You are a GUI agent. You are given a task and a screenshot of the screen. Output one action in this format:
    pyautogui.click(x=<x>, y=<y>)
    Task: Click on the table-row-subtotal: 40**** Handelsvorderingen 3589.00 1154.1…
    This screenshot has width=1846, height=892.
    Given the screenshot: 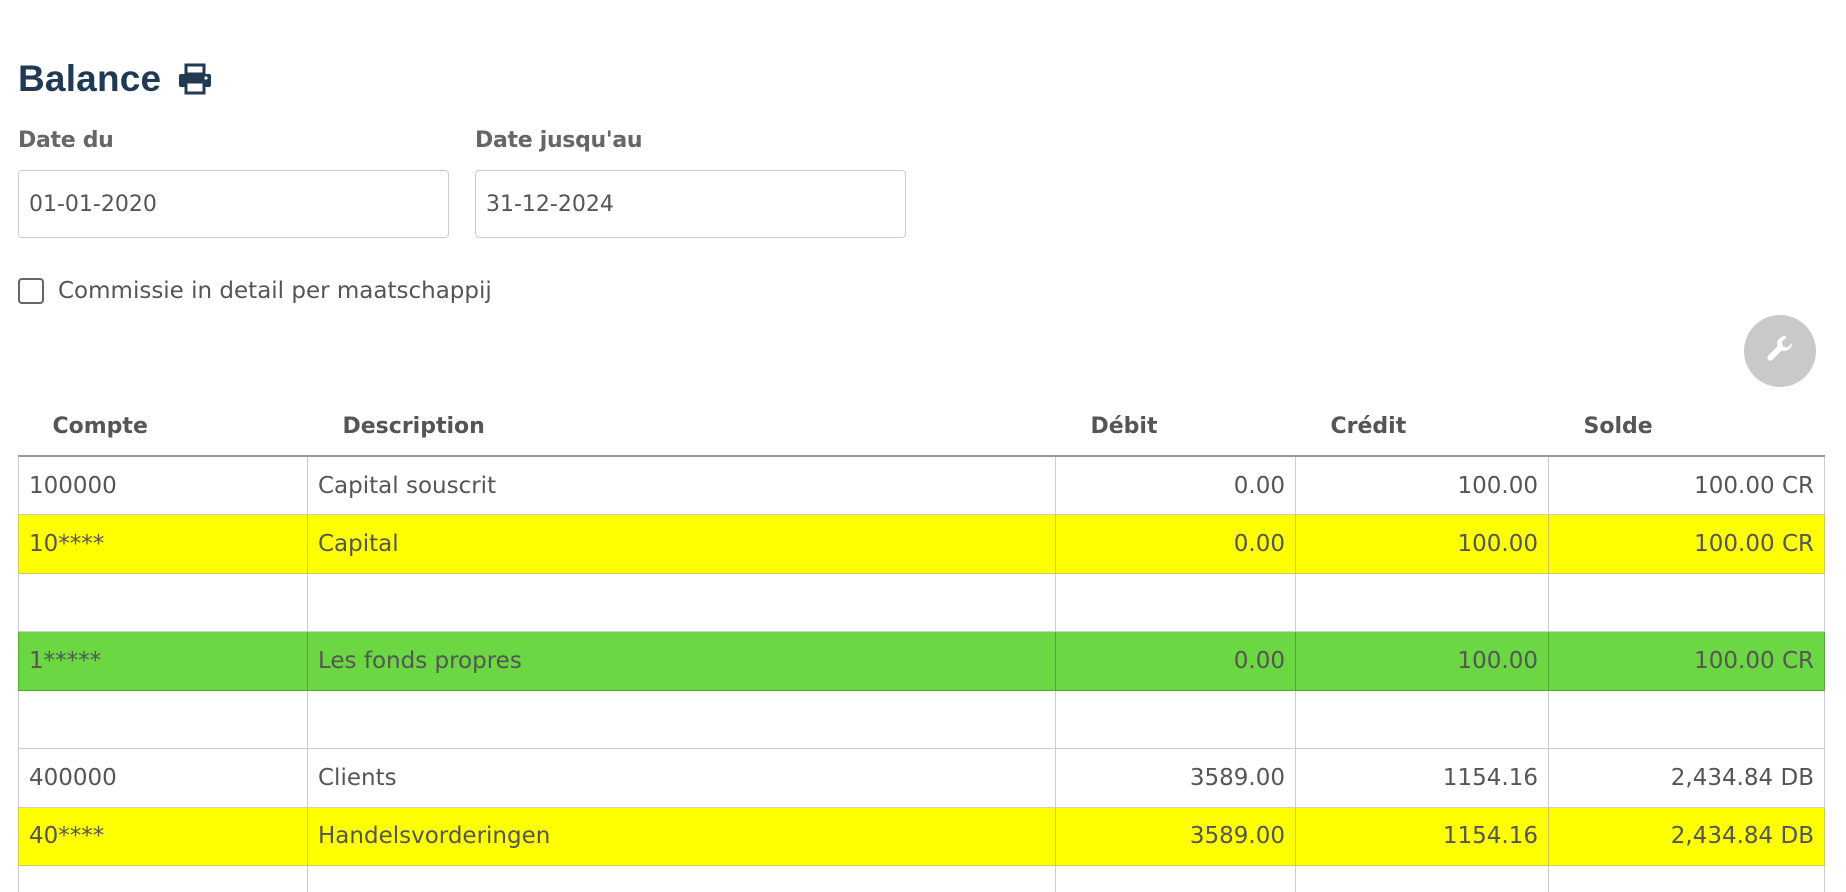 What is the action you would take?
    pyautogui.click(x=921, y=836)
    